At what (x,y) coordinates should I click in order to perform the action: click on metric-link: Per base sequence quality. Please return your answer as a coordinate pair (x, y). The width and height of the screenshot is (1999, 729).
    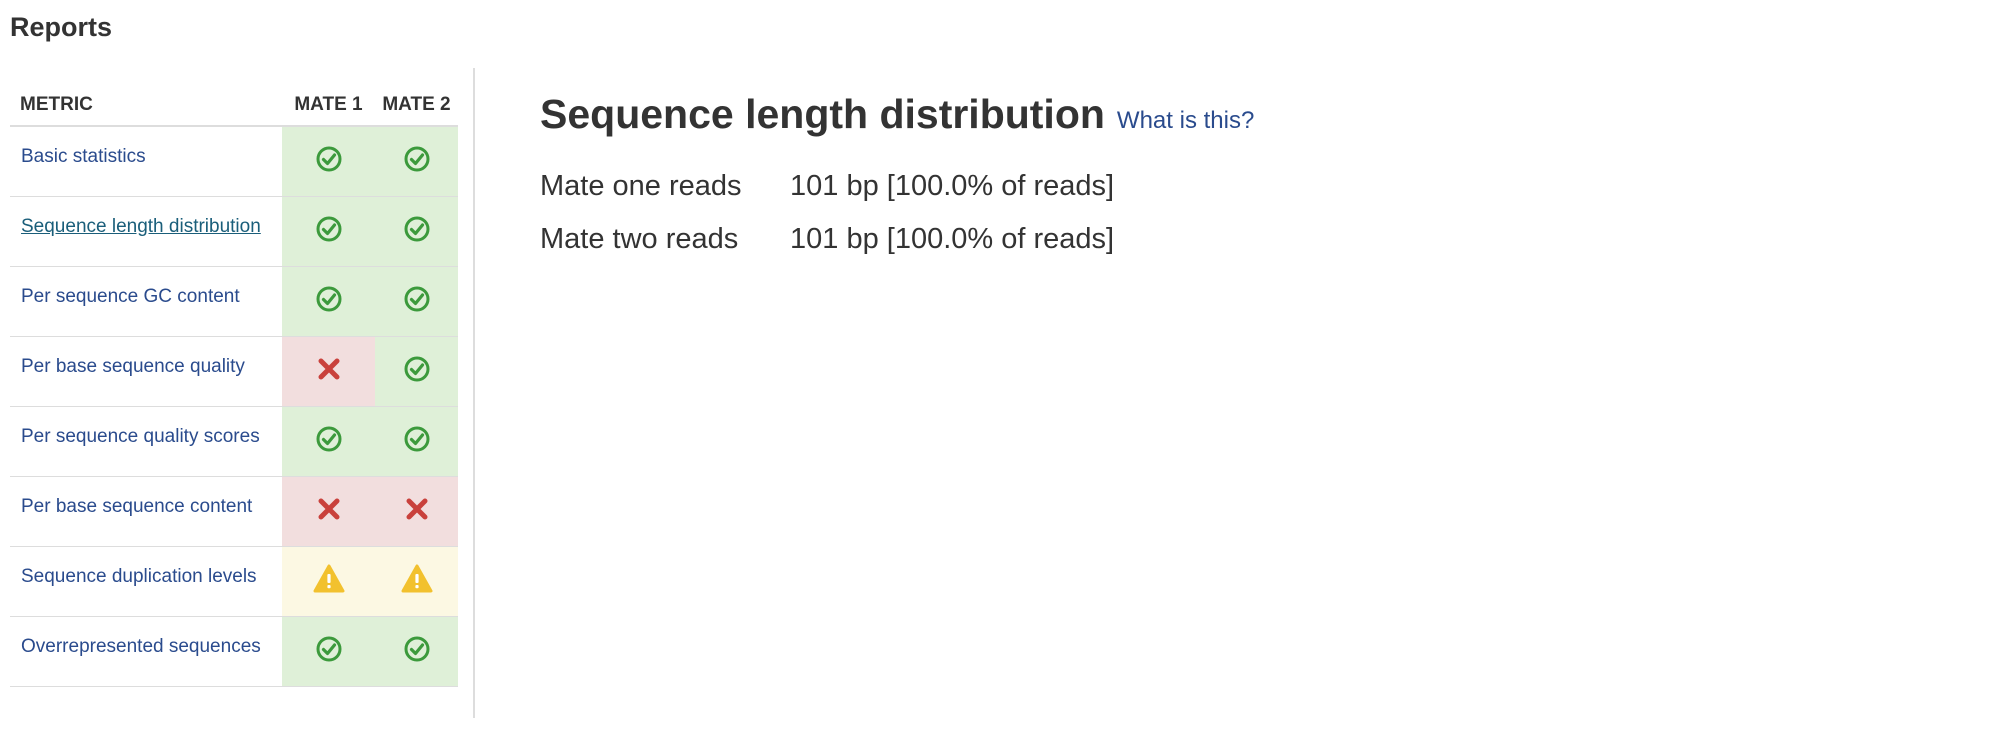
    Looking at the image, I should click on (133, 366).